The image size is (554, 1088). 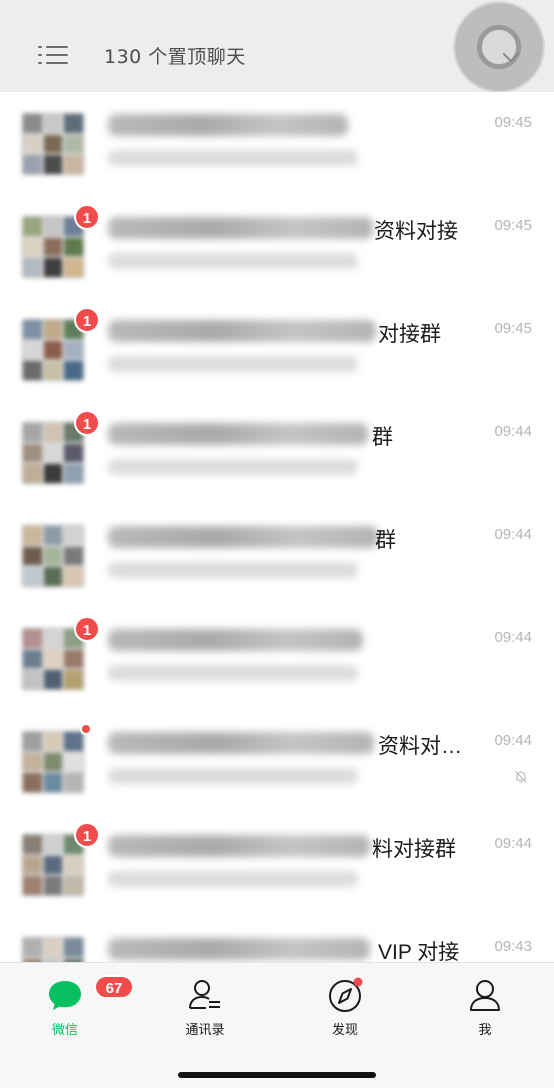 What do you see at coordinates (277, 1025) in the screenshot?
I see `bottom-tab-bar: 67 微信 通讯录 发现 我` at bounding box center [277, 1025].